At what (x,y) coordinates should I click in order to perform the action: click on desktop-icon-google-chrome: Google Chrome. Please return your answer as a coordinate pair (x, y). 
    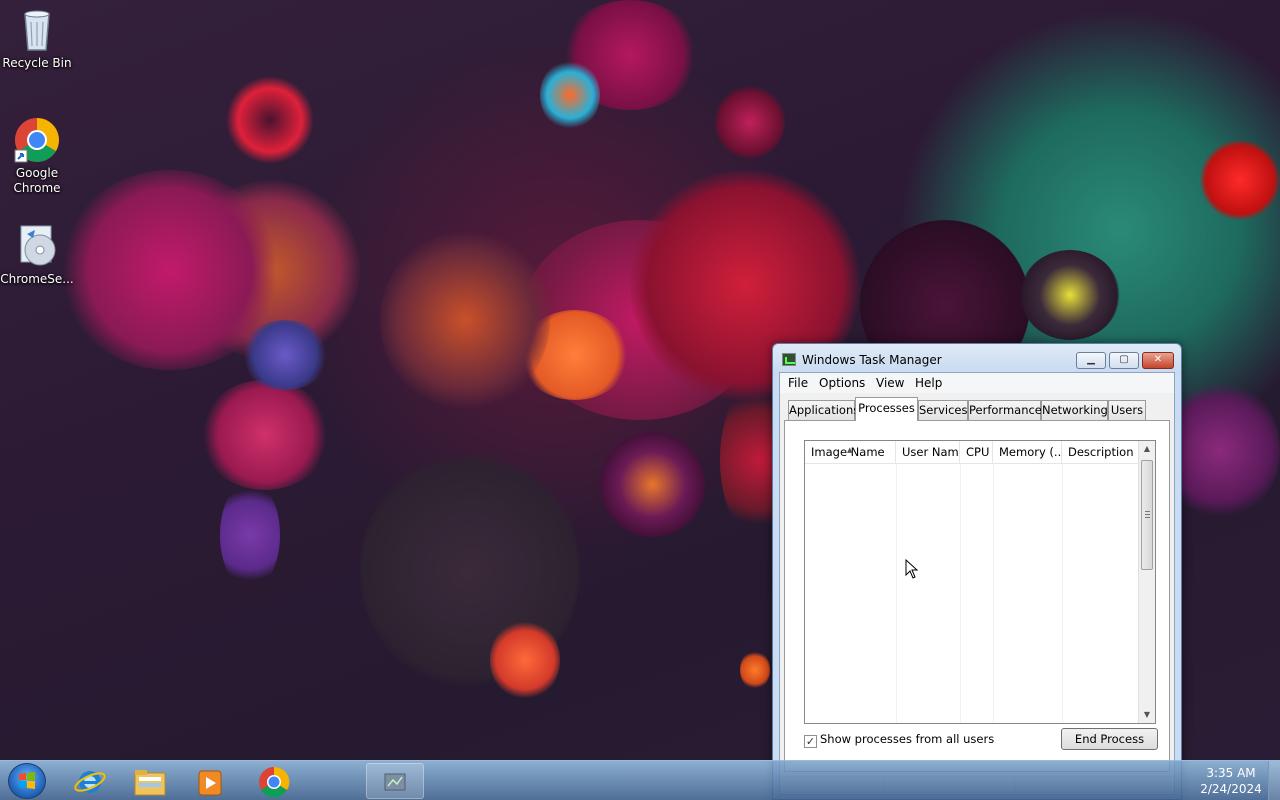
    Looking at the image, I should click on (37, 156).